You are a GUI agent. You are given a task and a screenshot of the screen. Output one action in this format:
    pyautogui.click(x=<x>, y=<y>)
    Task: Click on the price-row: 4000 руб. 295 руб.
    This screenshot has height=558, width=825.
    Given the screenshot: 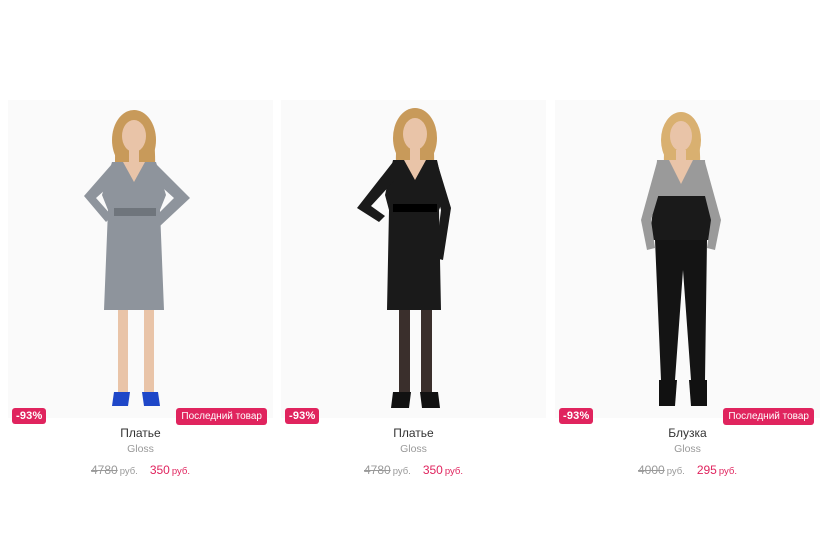 What is the action you would take?
    pyautogui.click(x=687, y=470)
    